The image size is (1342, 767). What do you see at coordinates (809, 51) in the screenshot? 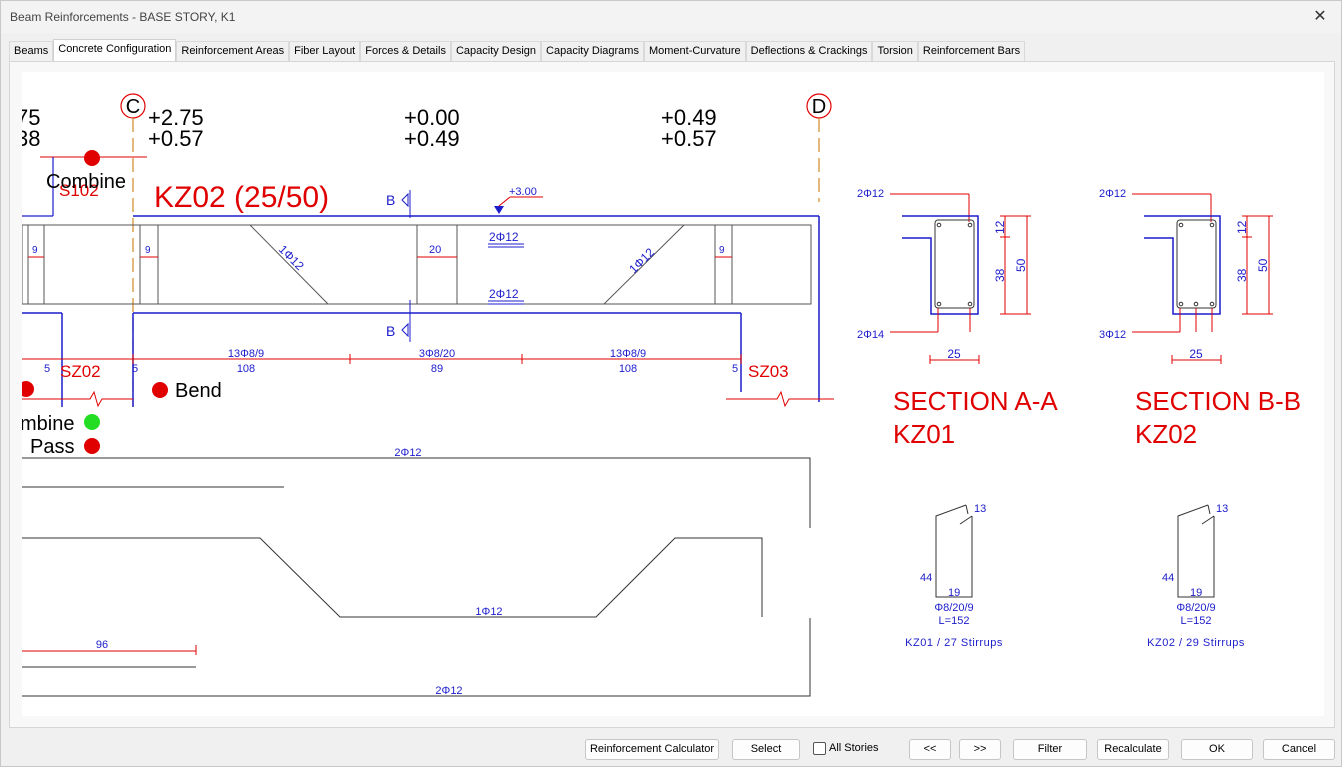
I see `tab-deflections-crackings: Deflections & Crackings` at bounding box center [809, 51].